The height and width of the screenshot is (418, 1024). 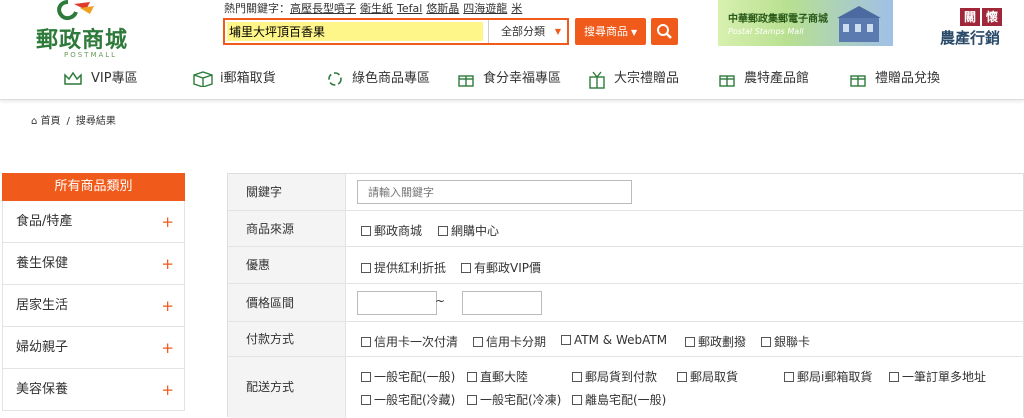 I want to click on hot-keyword-link: 四海遊龍, so click(x=485, y=8).